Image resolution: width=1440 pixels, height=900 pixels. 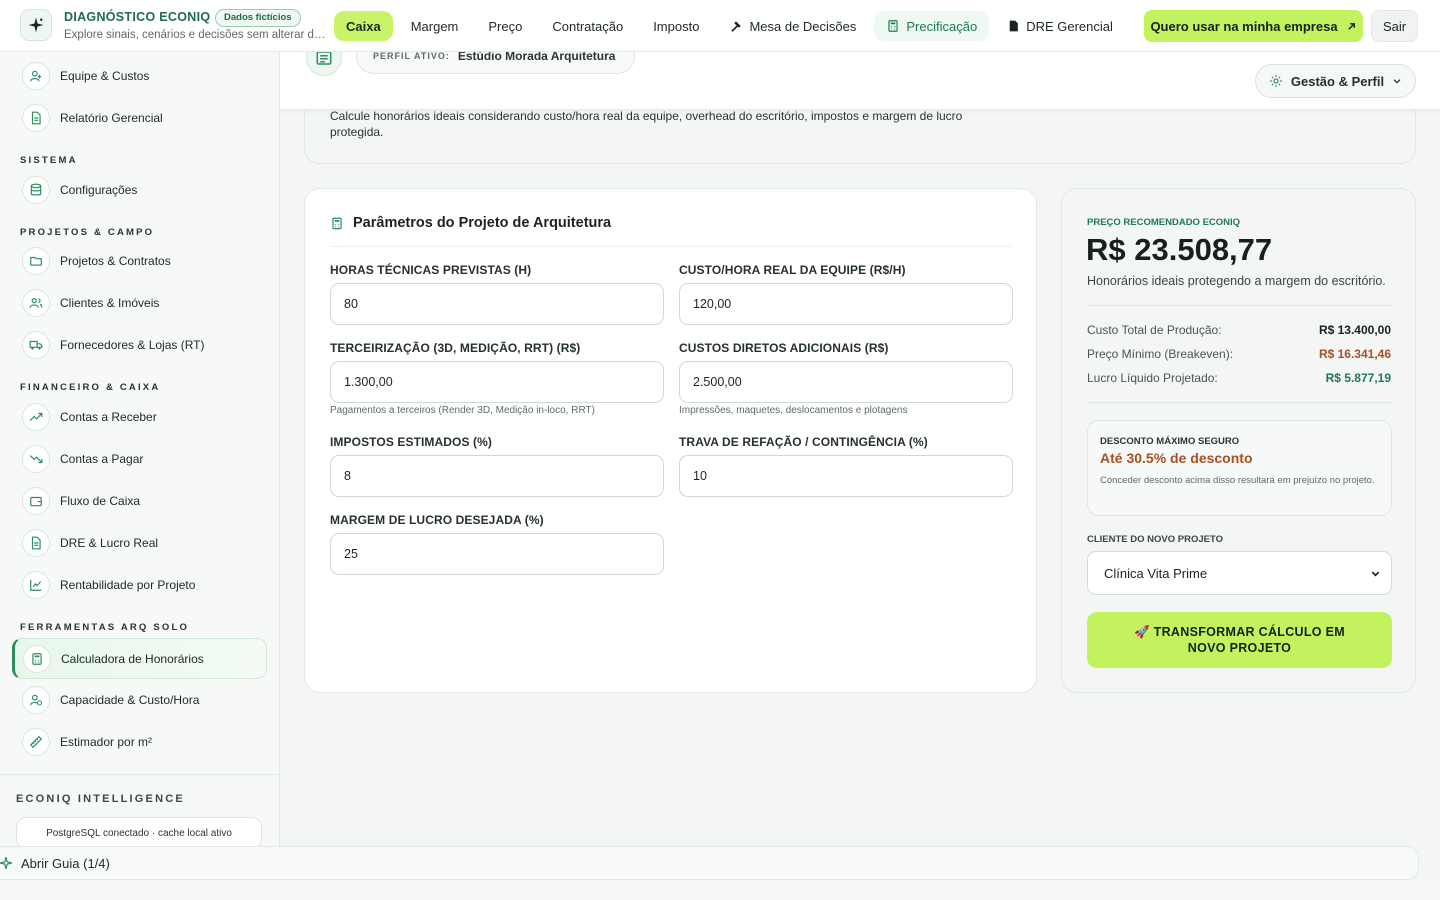 I want to click on database-icon, so click(x=36, y=190).